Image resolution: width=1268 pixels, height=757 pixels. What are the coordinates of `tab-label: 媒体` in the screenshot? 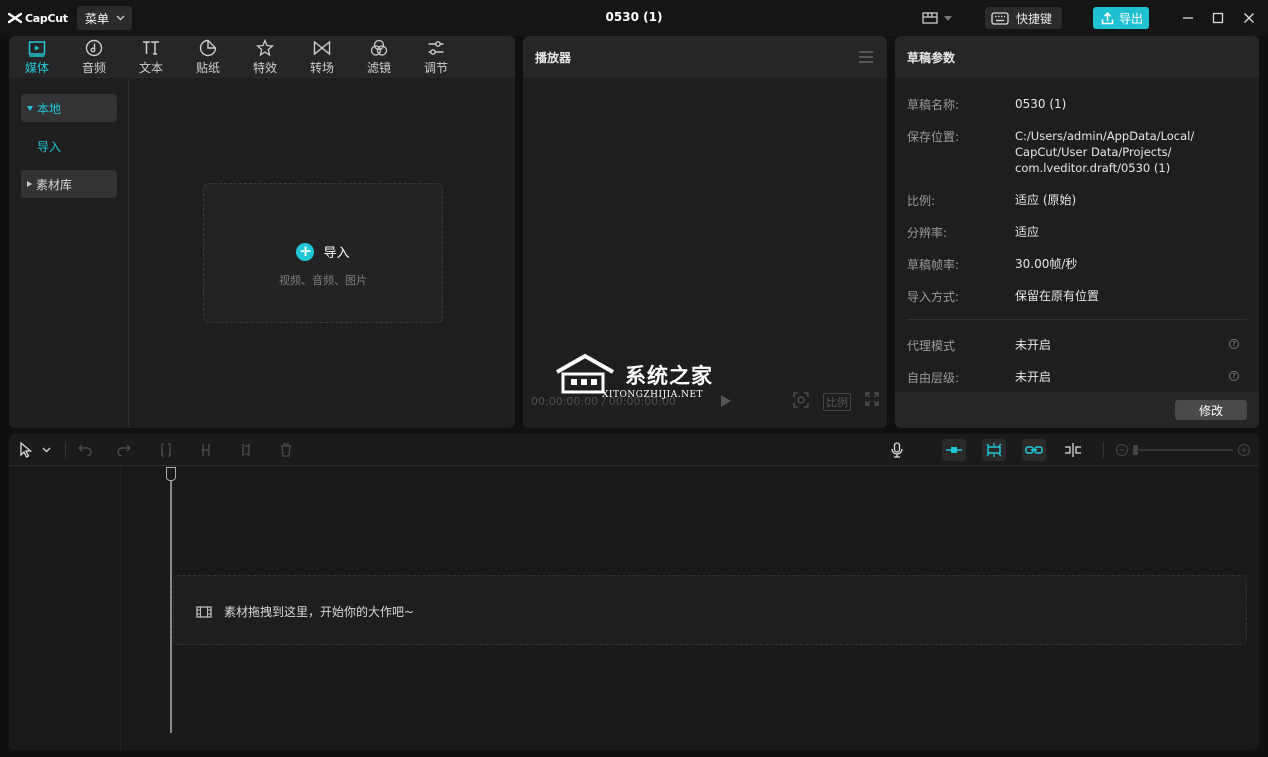 It's located at (36, 68).